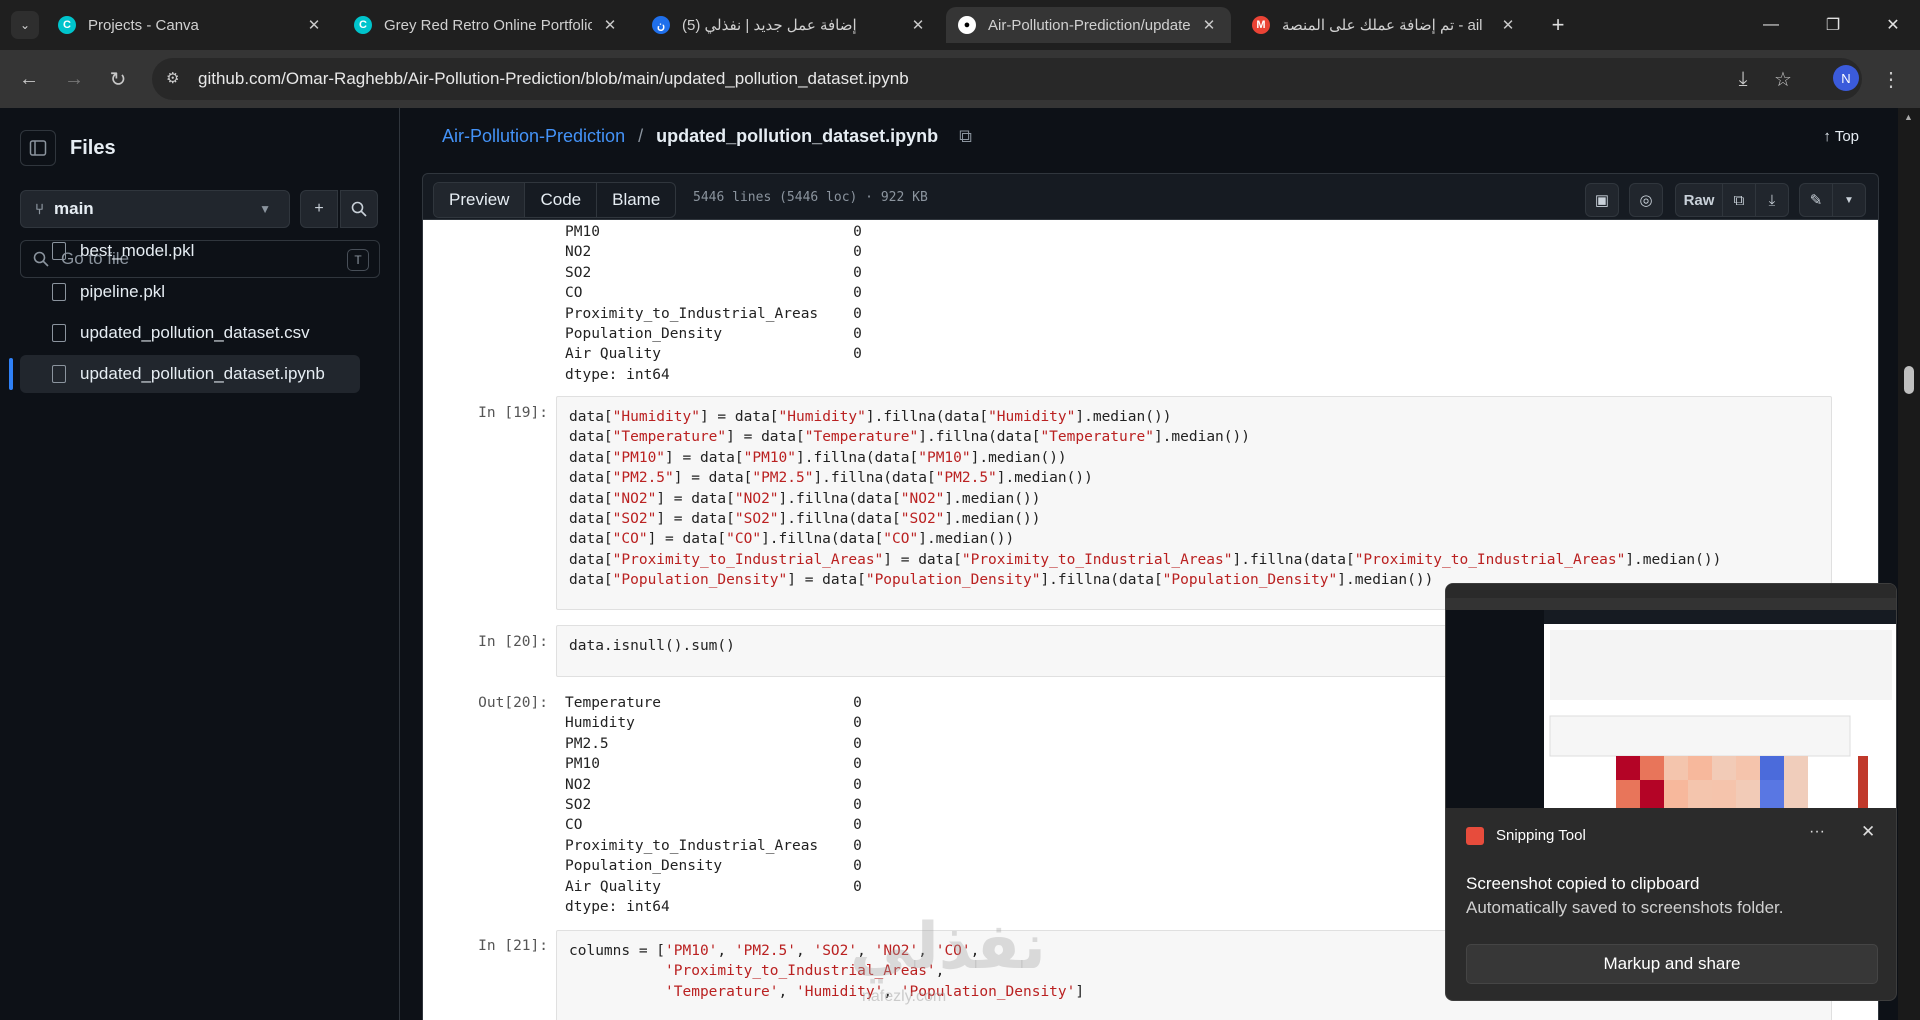 This screenshot has height=1020, width=1920. I want to click on branch-selector: ⑂ main ▼, so click(155, 209).